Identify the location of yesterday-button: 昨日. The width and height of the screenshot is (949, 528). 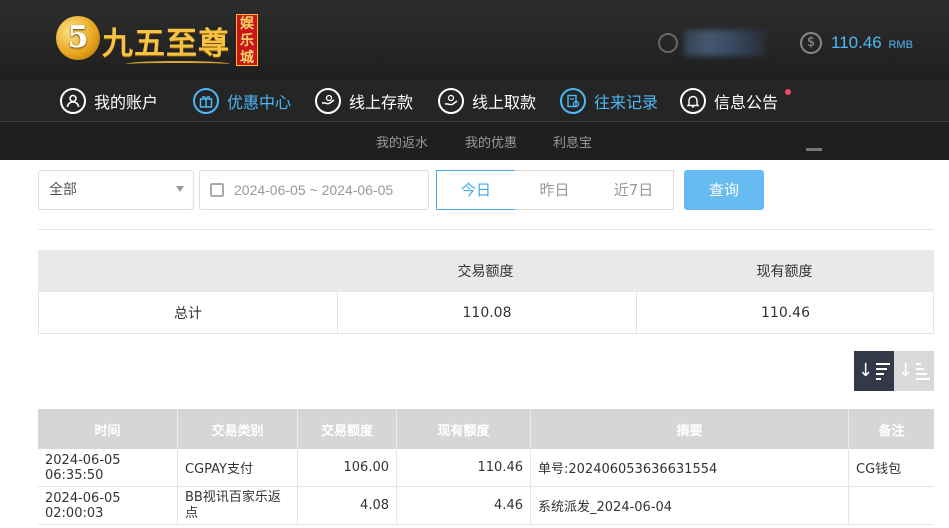
(555, 190).